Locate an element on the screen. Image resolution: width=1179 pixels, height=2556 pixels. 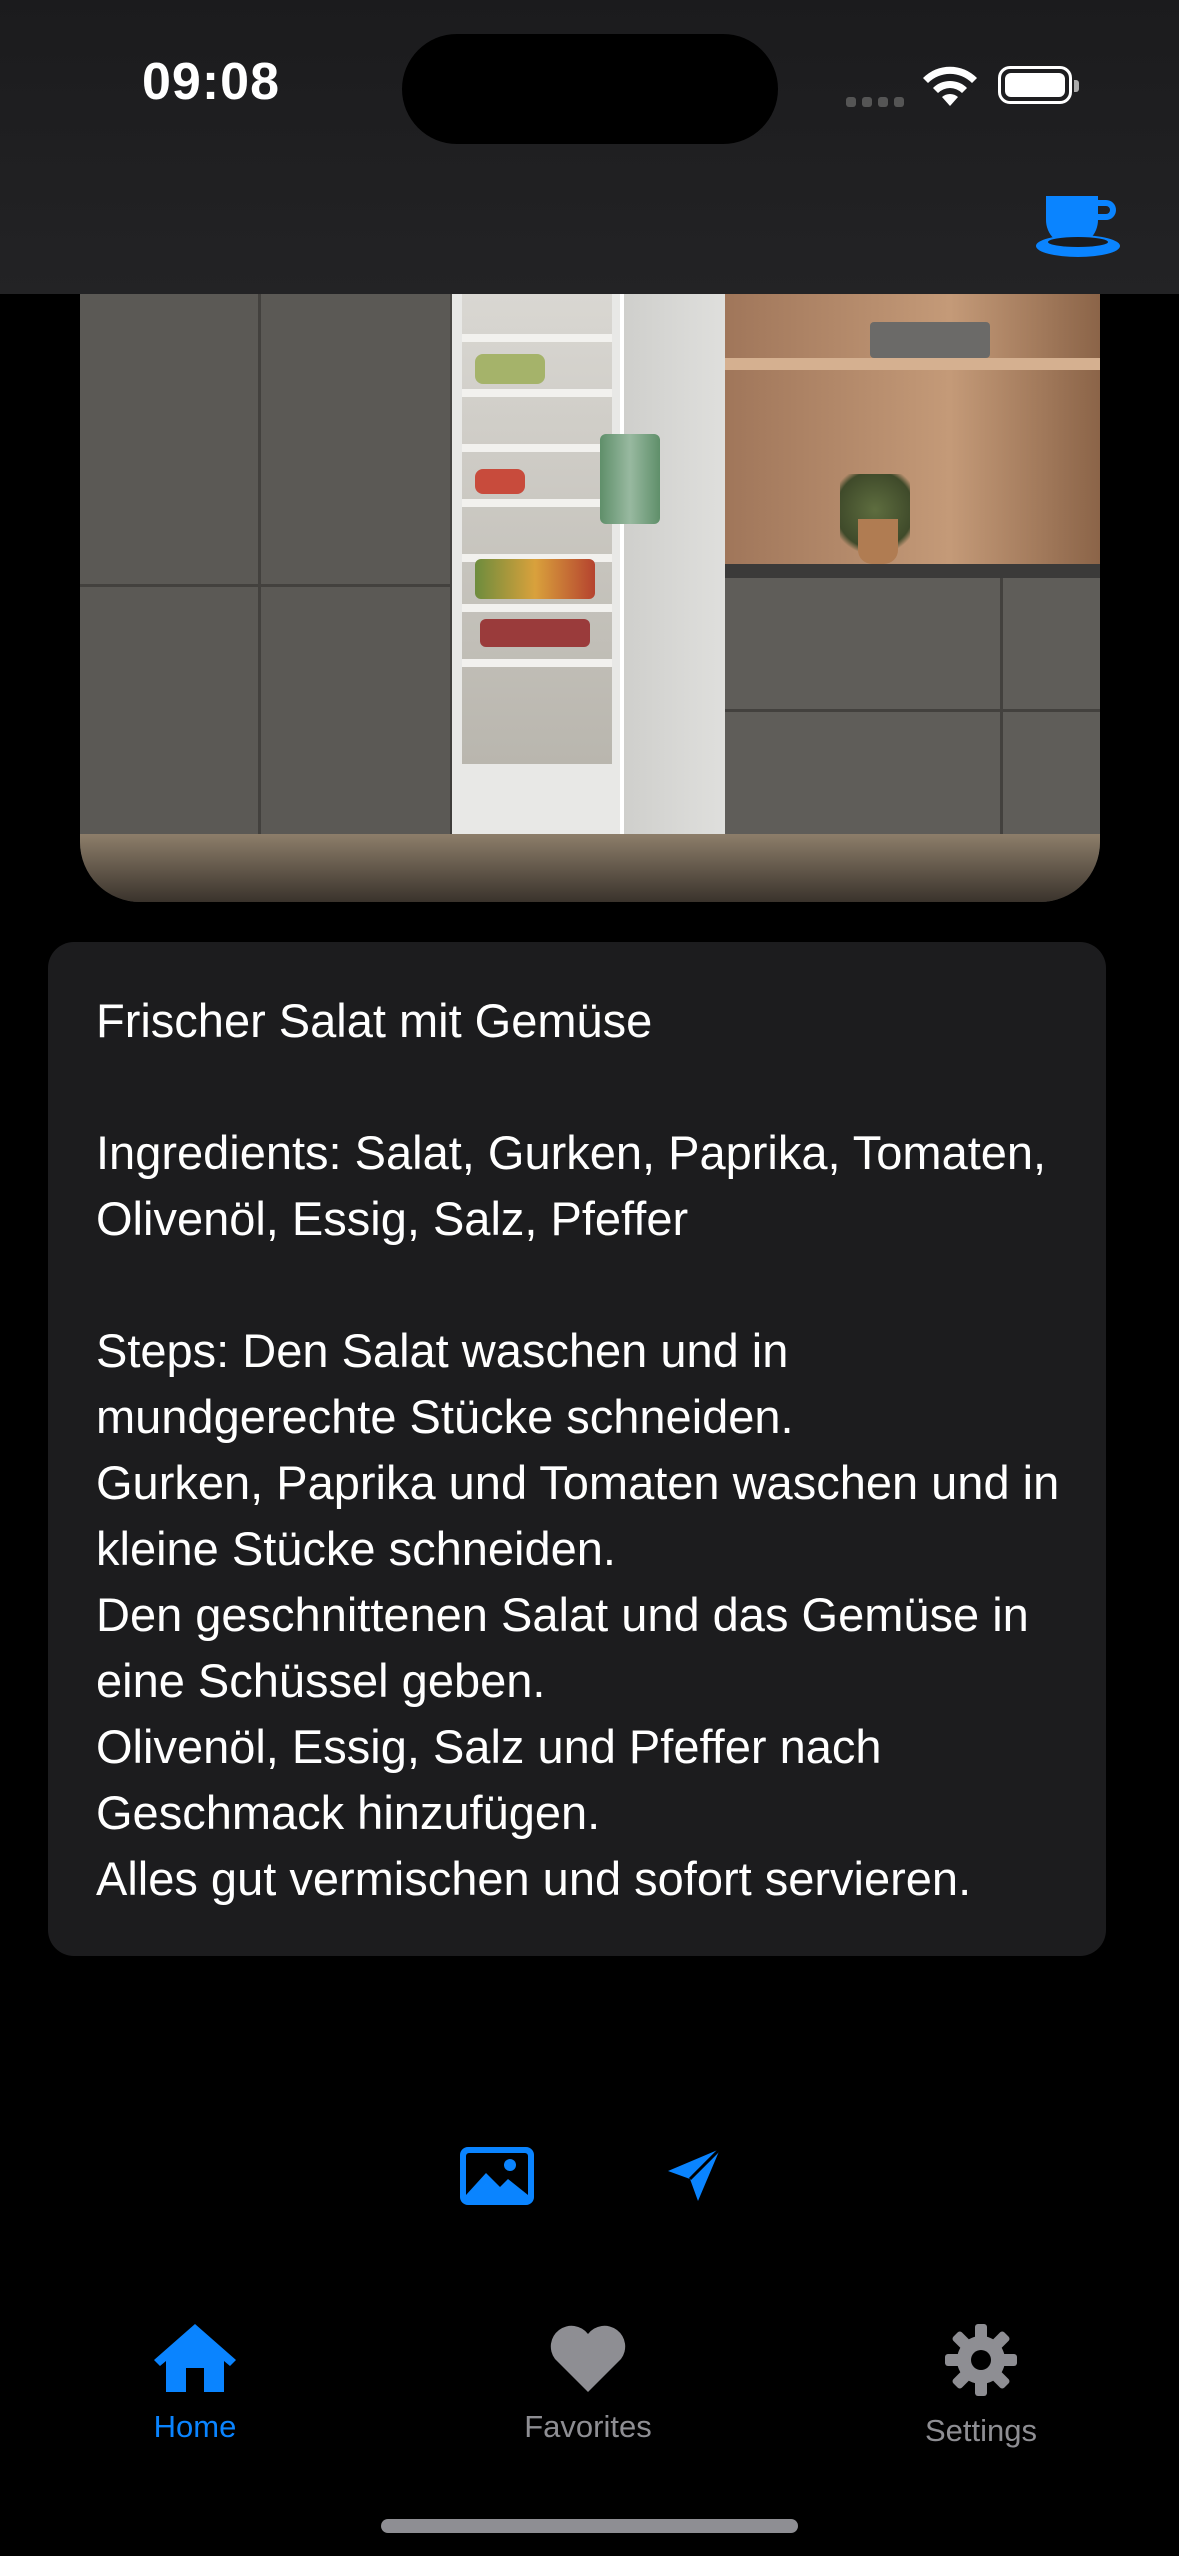
wifi-icon is located at coordinates (950, 86).